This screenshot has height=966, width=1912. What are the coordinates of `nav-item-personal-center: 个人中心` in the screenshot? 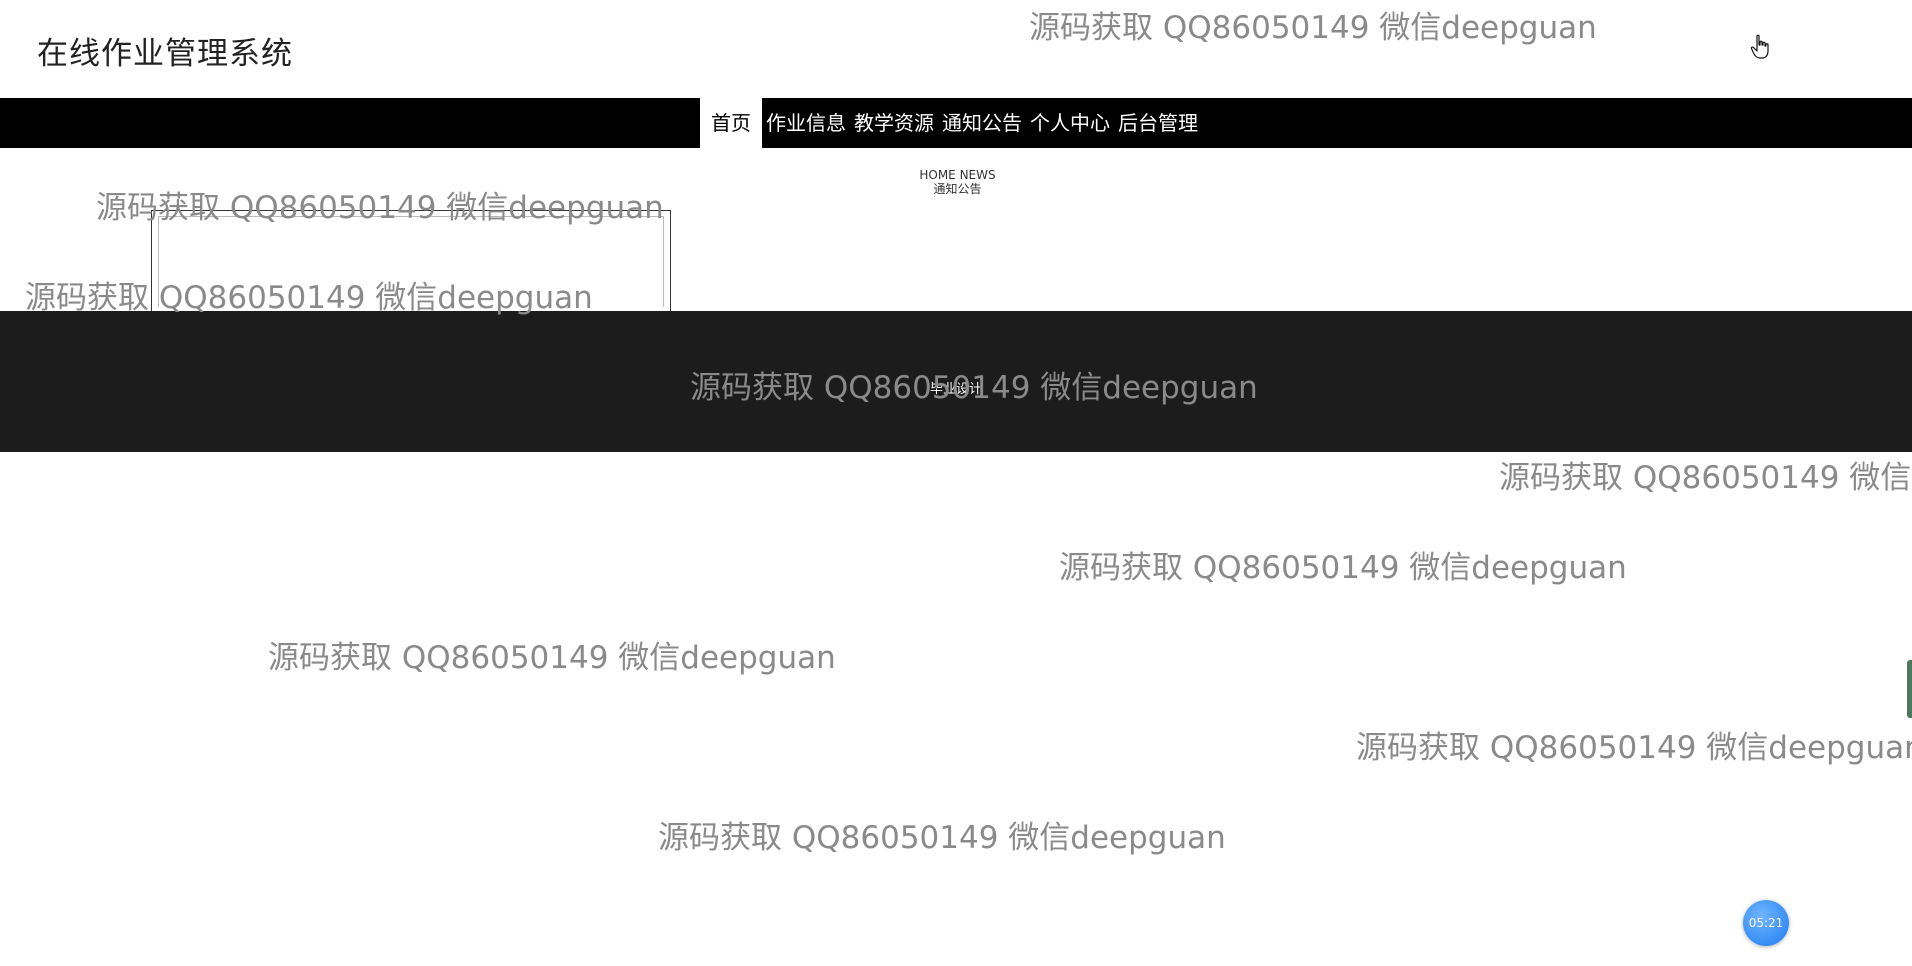 It's located at (1070, 123).